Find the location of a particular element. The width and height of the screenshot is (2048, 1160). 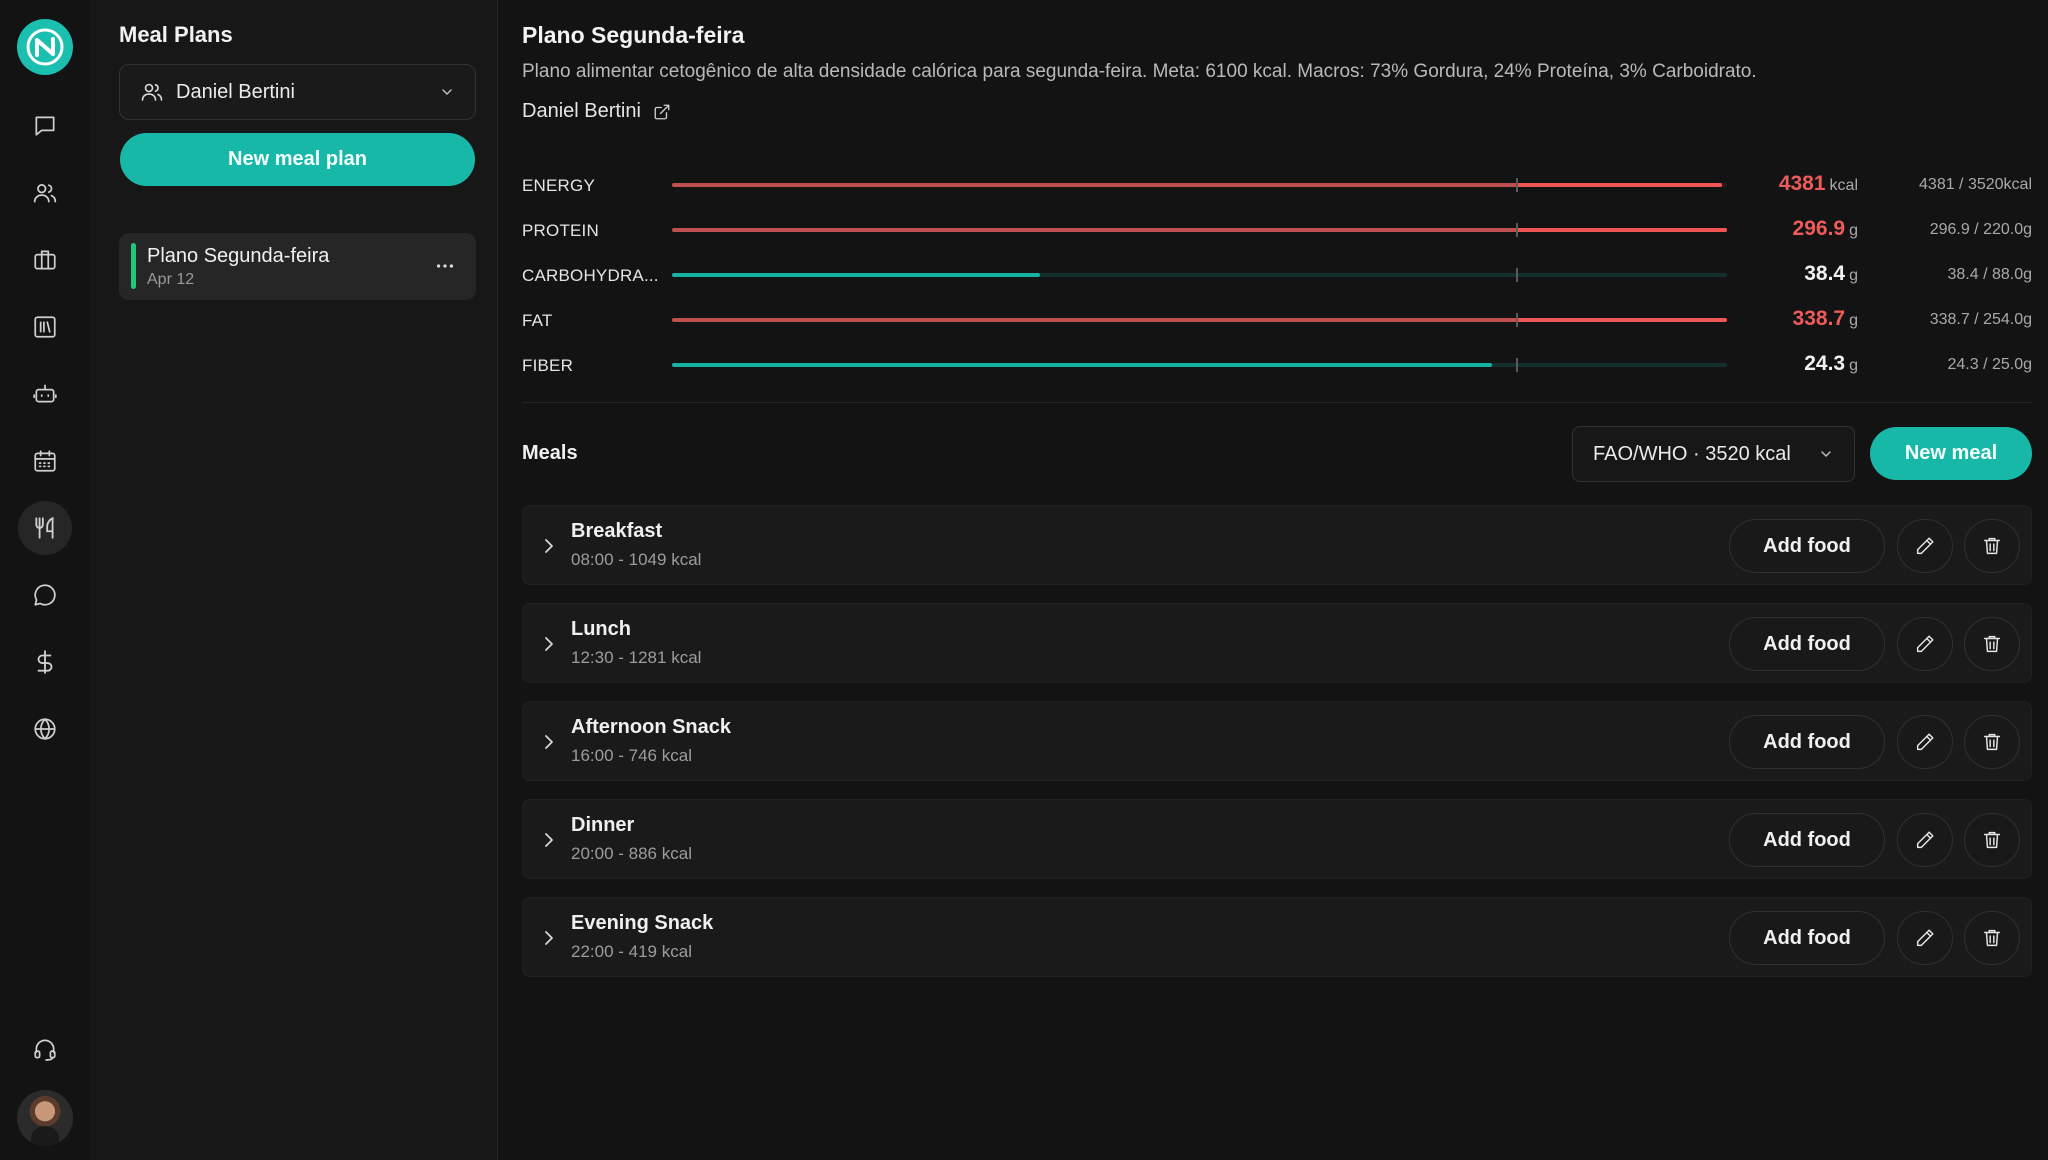

meal-time-kcal: 20:00 - 886 kcal is located at coordinates (631, 853).